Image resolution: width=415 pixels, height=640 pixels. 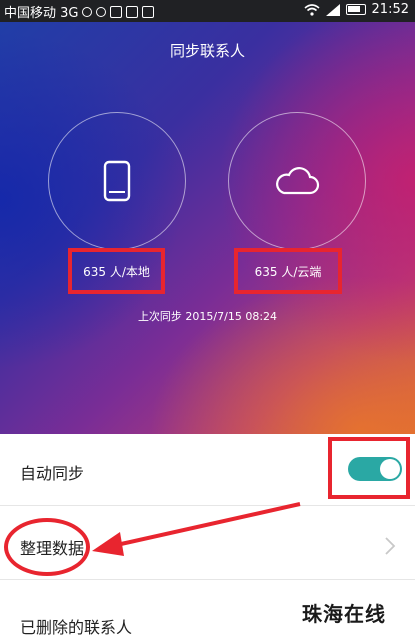 What do you see at coordinates (76, 627) in the screenshot?
I see `deleted-contacts-label: 已删除的联系人` at bounding box center [76, 627].